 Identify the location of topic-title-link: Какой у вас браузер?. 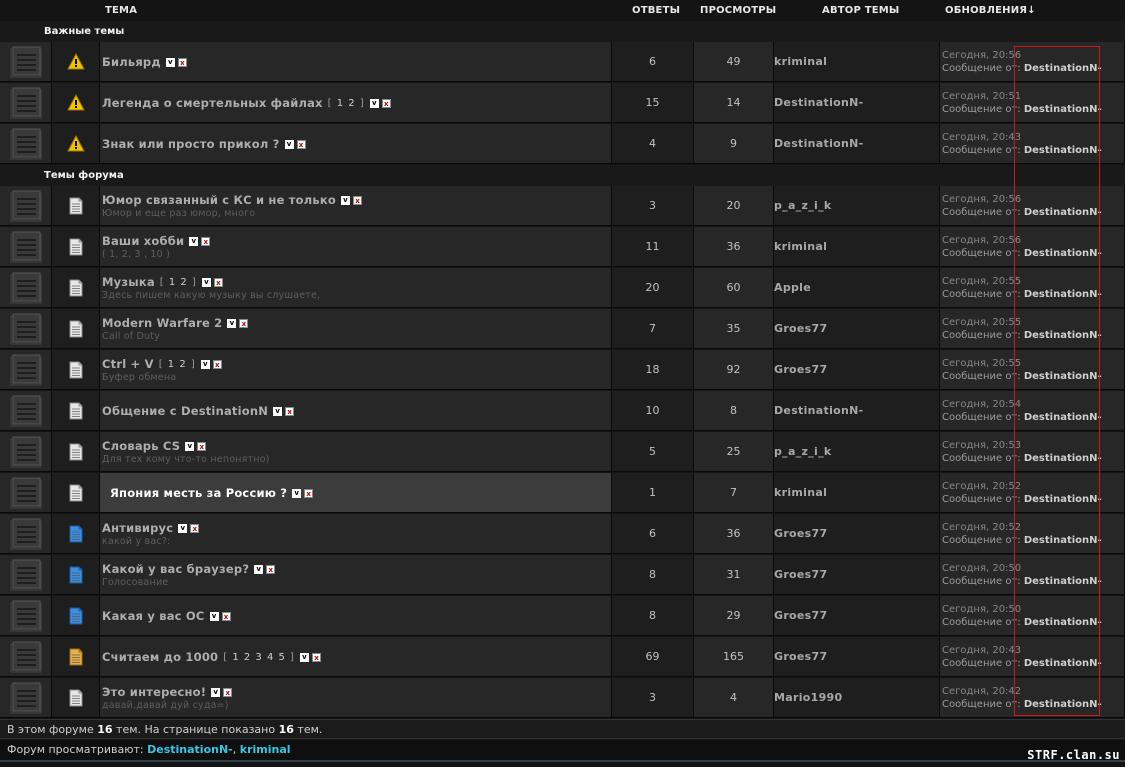
(175, 569).